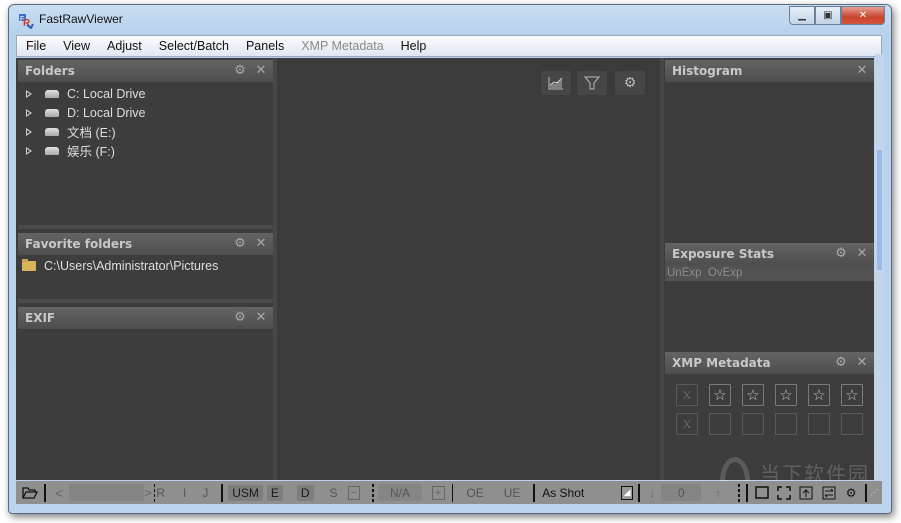  Describe the element at coordinates (91, 152) in the screenshot. I see `folder-tree-label: 娱乐 (F:)` at that location.